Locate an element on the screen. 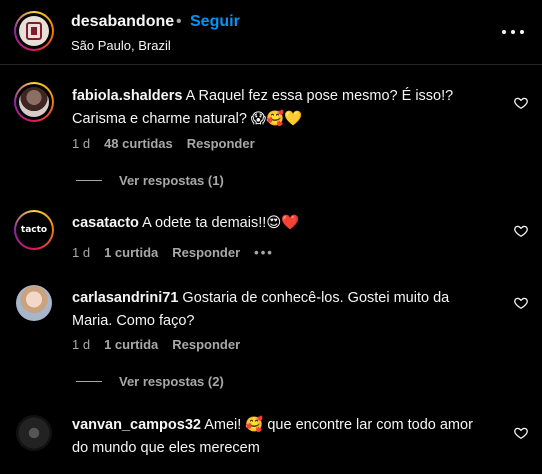 The image size is (542, 474). comment-body: casatacto A odete ta demais!!😍❤️ is located at coordinates (277, 223).